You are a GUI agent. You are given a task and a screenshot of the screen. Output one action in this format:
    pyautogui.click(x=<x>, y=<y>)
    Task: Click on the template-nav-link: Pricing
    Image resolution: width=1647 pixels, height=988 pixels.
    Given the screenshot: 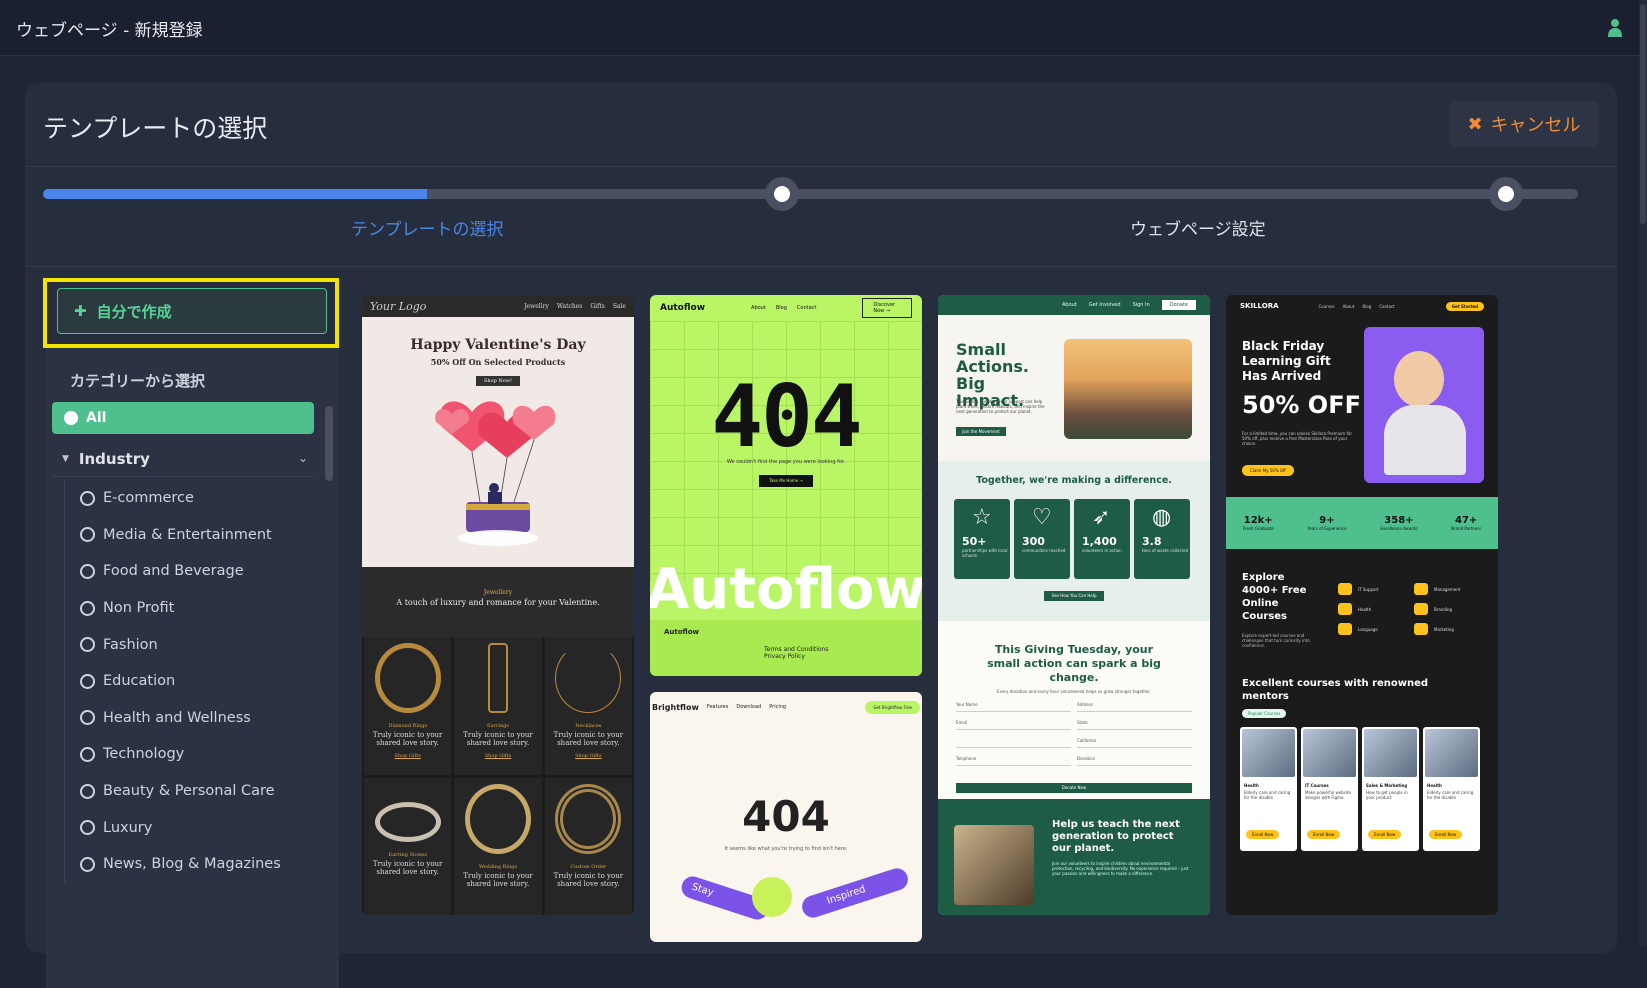 What is the action you would take?
    pyautogui.click(x=778, y=707)
    